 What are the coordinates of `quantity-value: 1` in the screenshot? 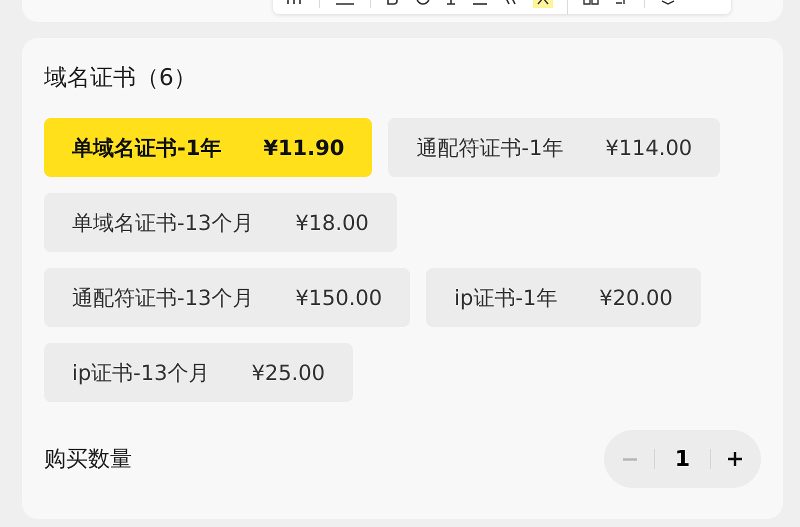 It's located at (682, 459).